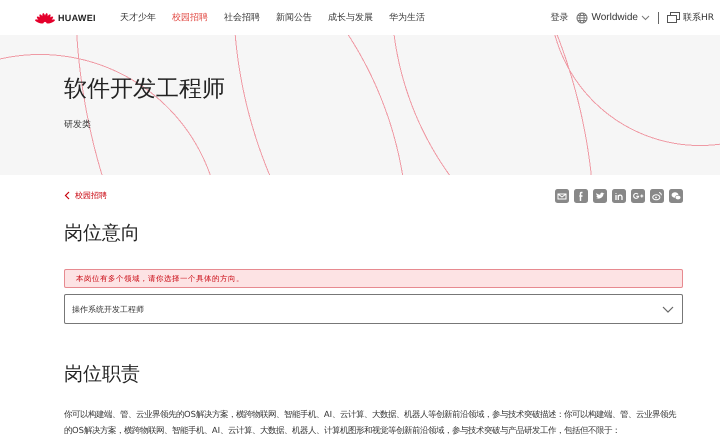 This screenshot has height=437, width=720. What do you see at coordinates (613, 18) in the screenshot?
I see `region-selector: Worldwide` at bounding box center [613, 18].